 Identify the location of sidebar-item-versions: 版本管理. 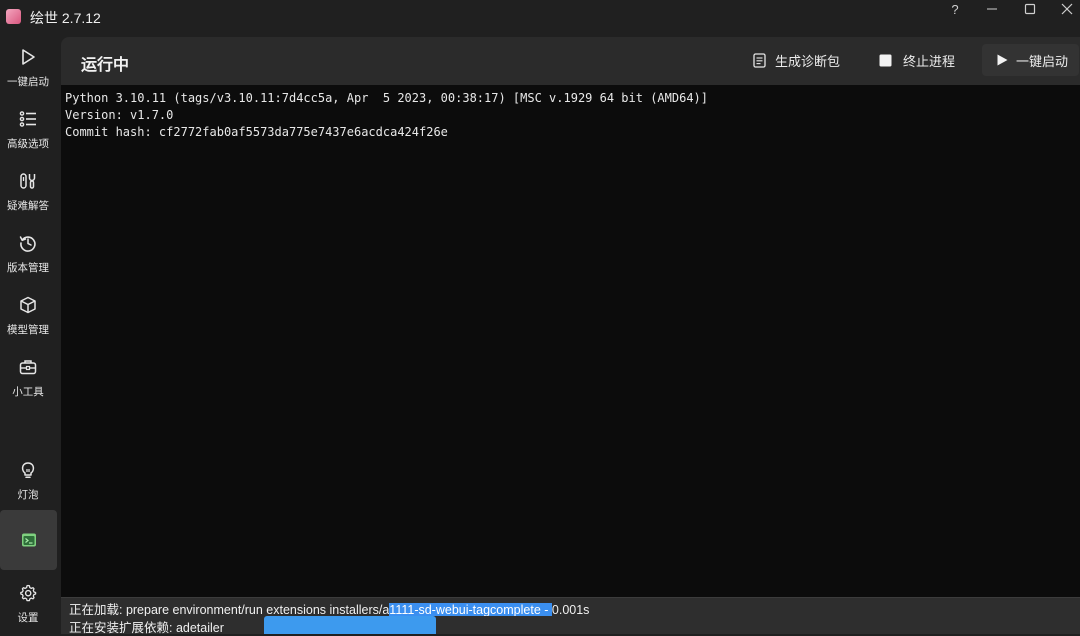
(28, 256).